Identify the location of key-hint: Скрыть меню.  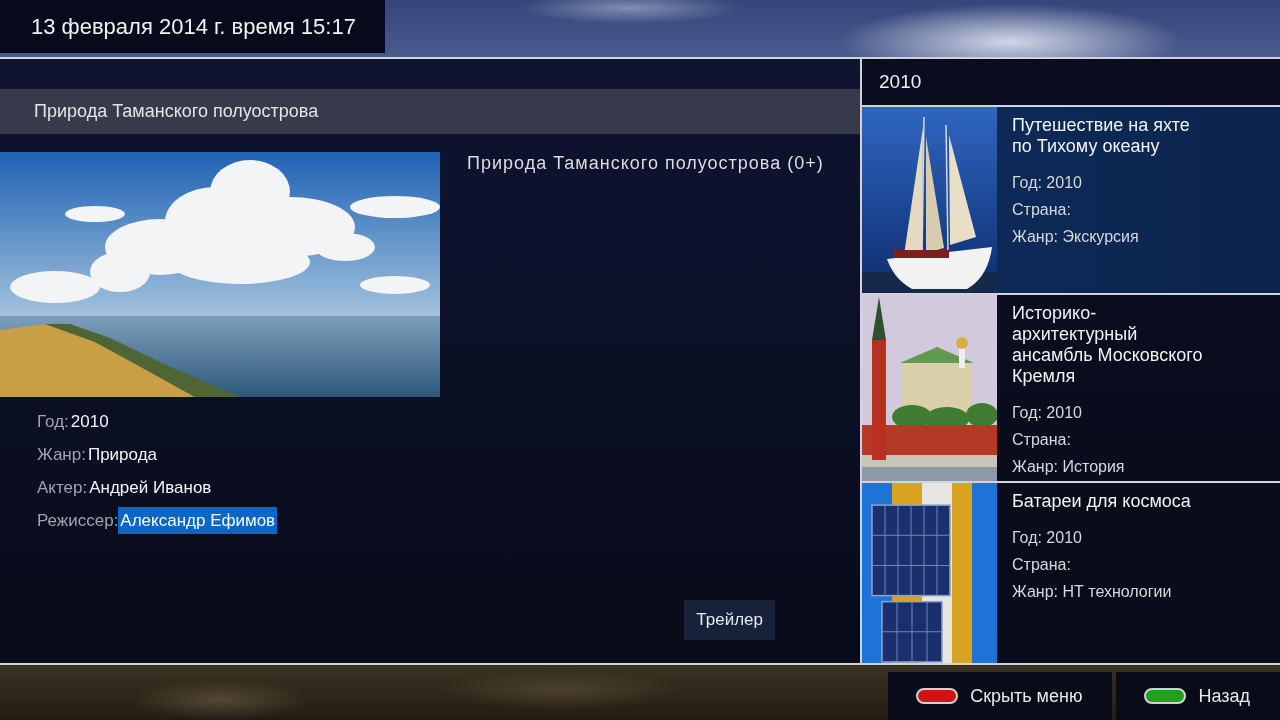
(1000, 696).